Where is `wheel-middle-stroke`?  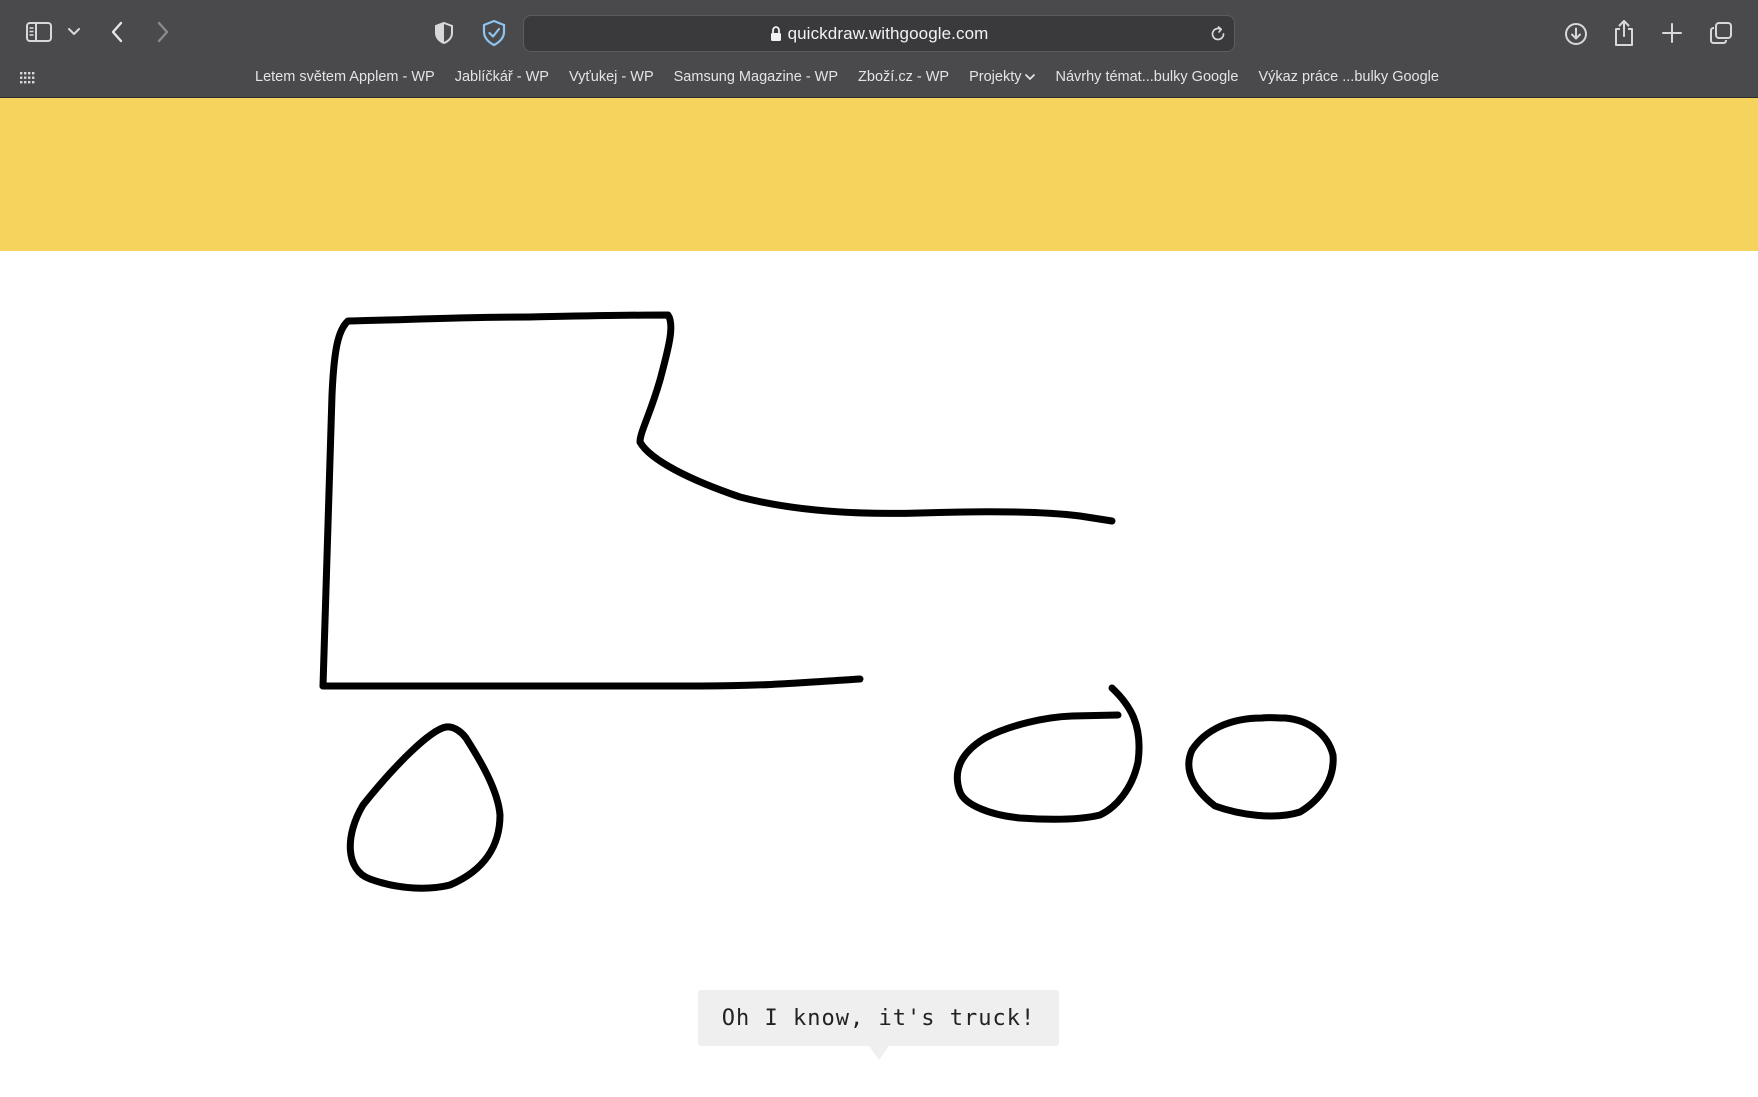 wheel-middle-stroke is located at coordinates (1048, 753).